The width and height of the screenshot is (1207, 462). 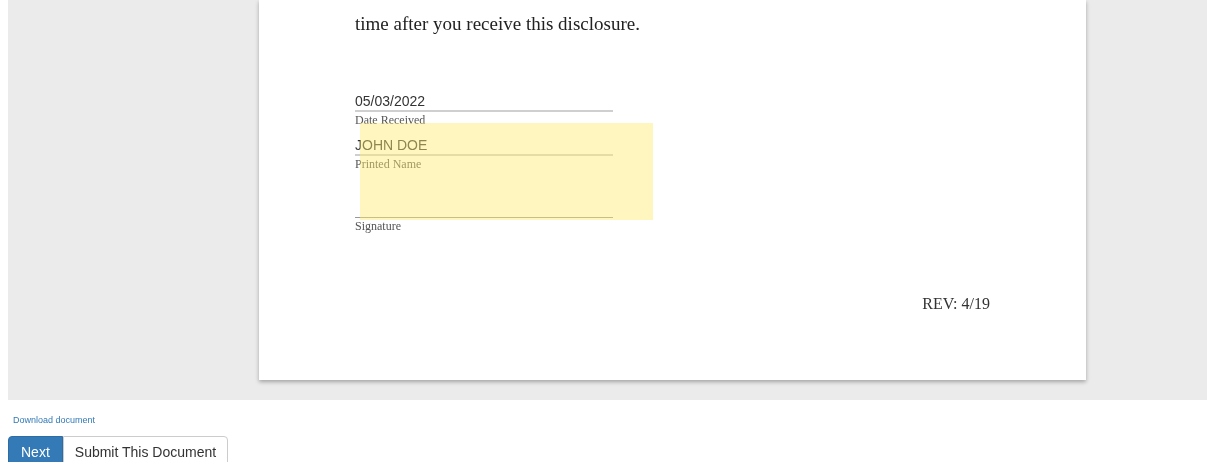 What do you see at coordinates (484, 102) in the screenshot?
I see `field-value: 05/03/2022` at bounding box center [484, 102].